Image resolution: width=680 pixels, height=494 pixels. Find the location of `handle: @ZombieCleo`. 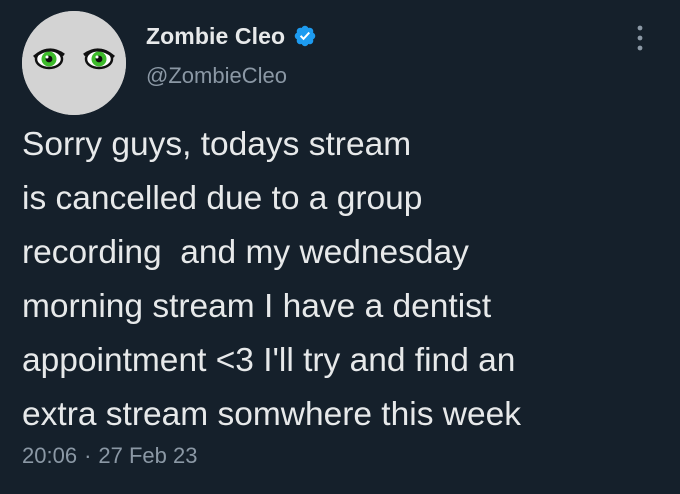

handle: @ZombieCleo is located at coordinates (216, 76).